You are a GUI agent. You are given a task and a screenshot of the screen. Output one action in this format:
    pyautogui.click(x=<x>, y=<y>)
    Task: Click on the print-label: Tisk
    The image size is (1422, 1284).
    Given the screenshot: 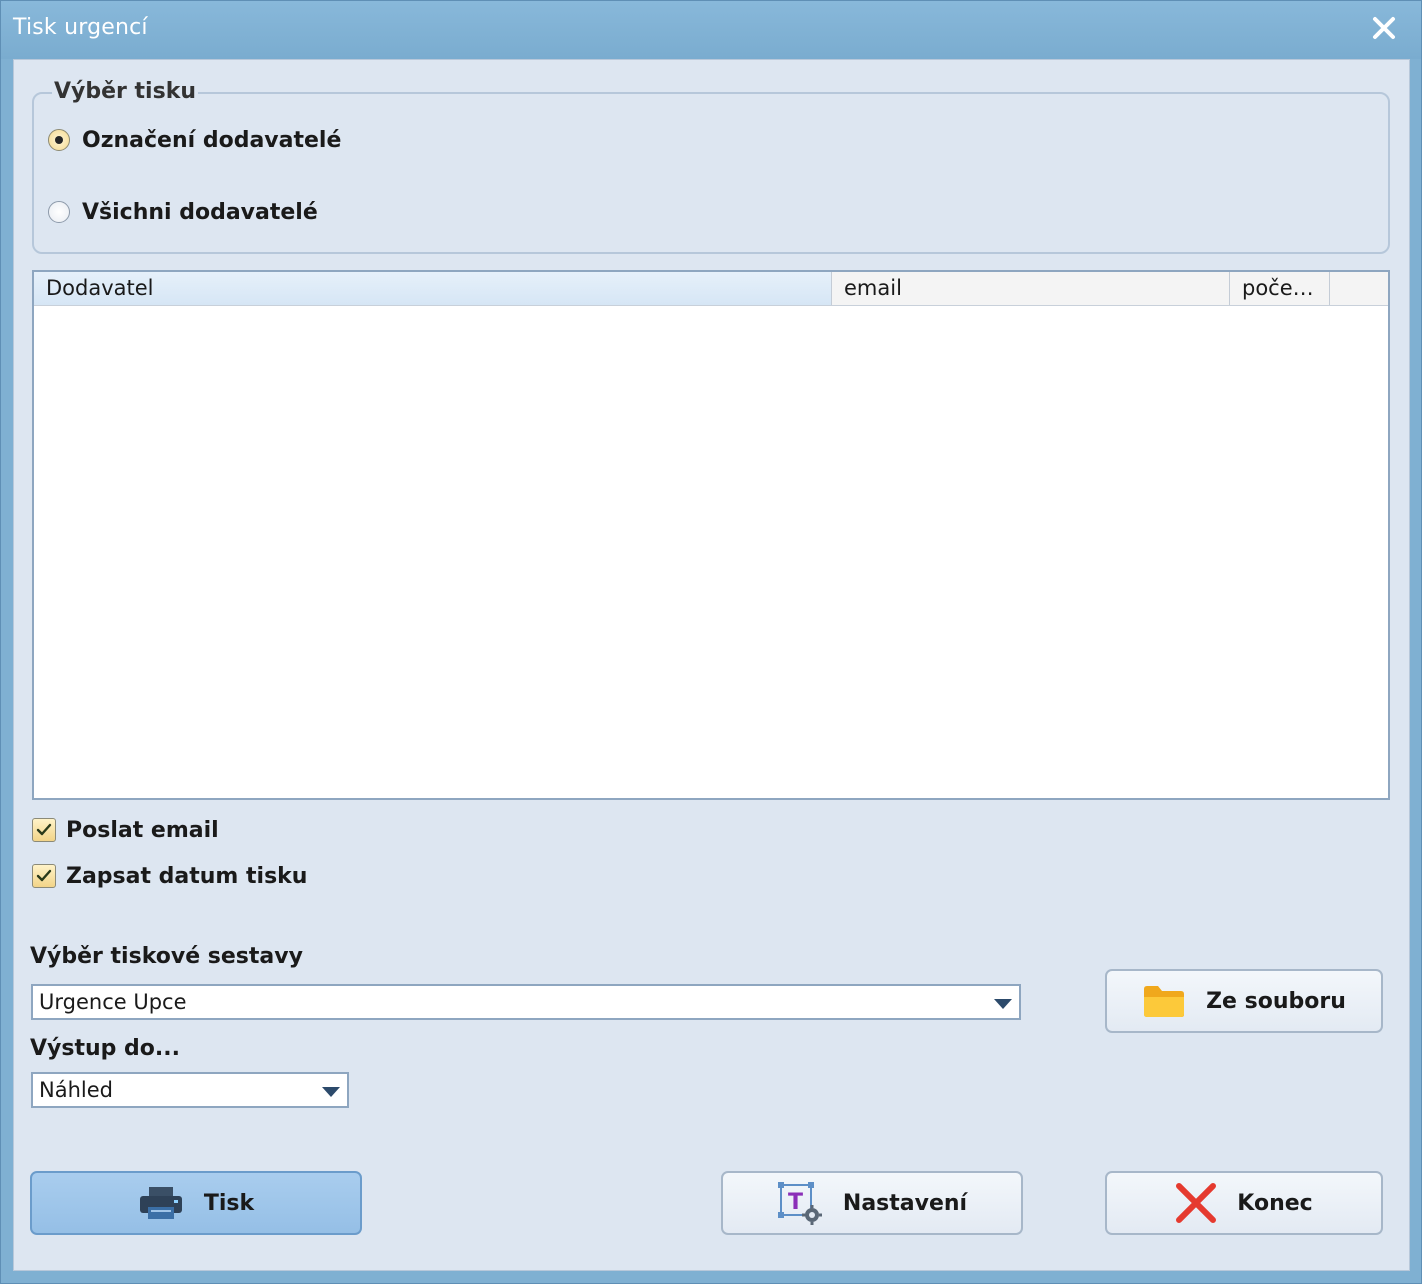 What is the action you would take?
    pyautogui.click(x=229, y=1203)
    